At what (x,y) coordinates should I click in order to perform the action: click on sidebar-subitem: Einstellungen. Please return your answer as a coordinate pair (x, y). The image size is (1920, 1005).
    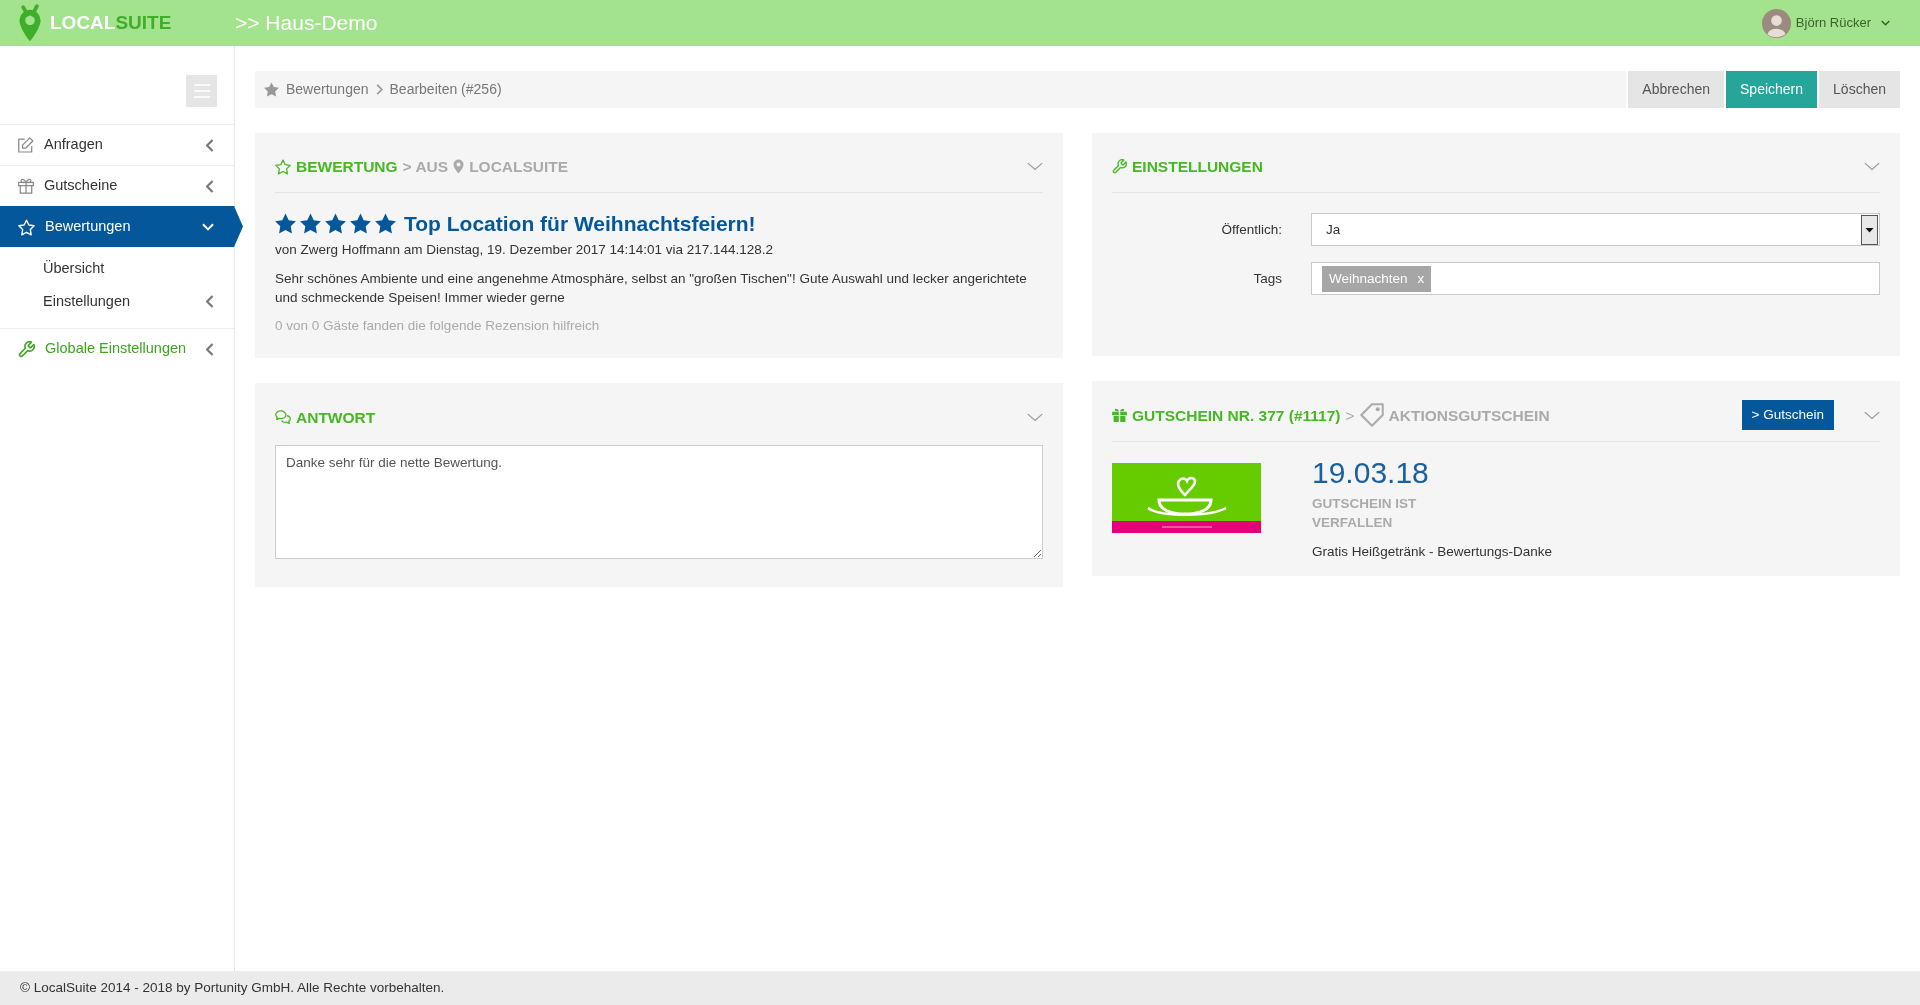
    Looking at the image, I should click on (117, 301).